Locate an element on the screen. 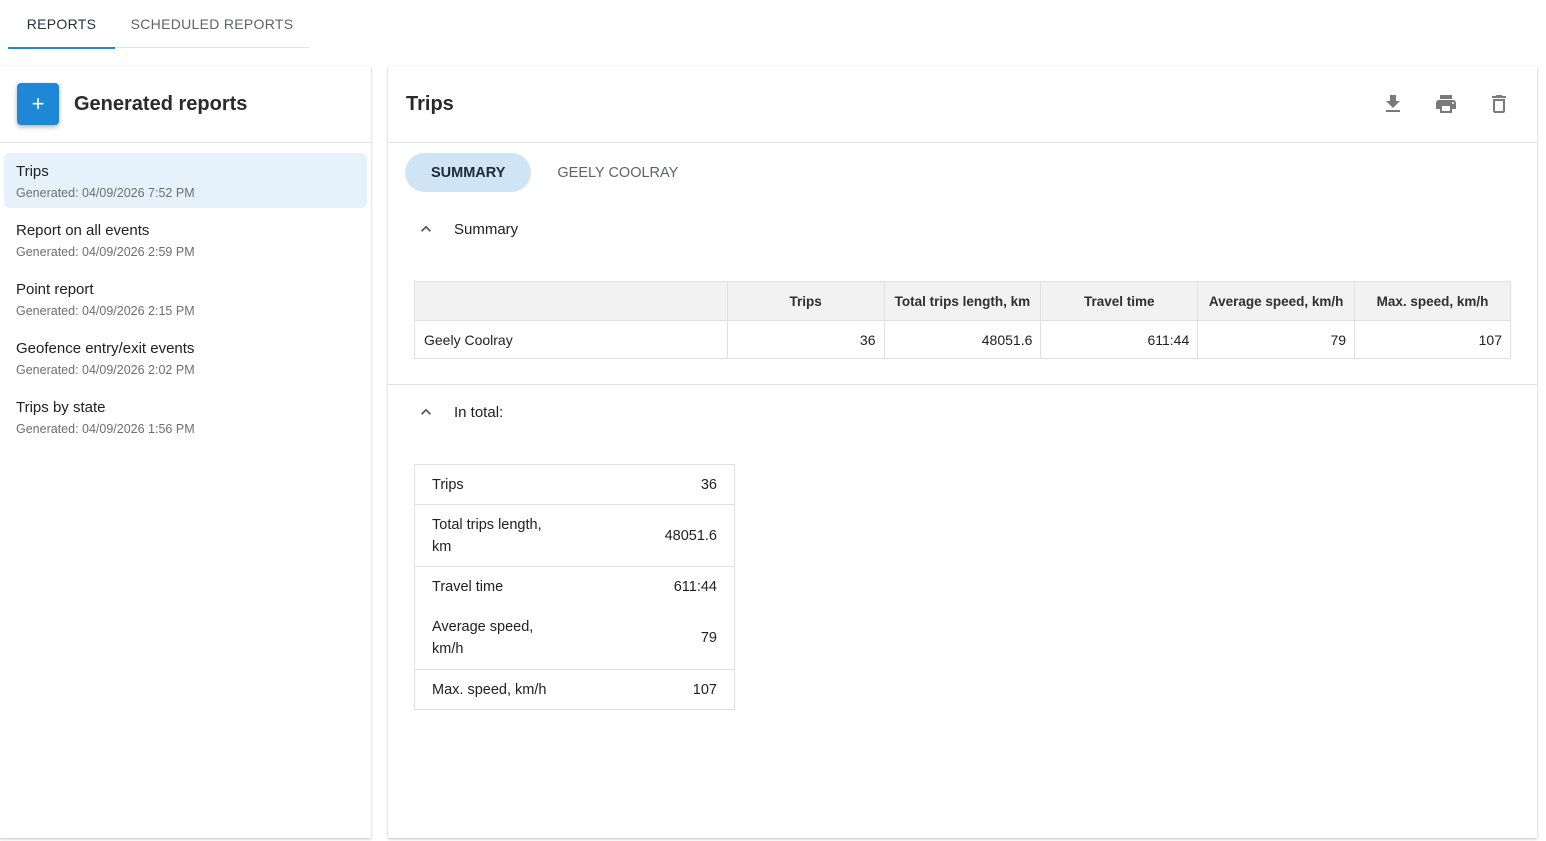  total-value: 611:44 is located at coordinates (695, 586).